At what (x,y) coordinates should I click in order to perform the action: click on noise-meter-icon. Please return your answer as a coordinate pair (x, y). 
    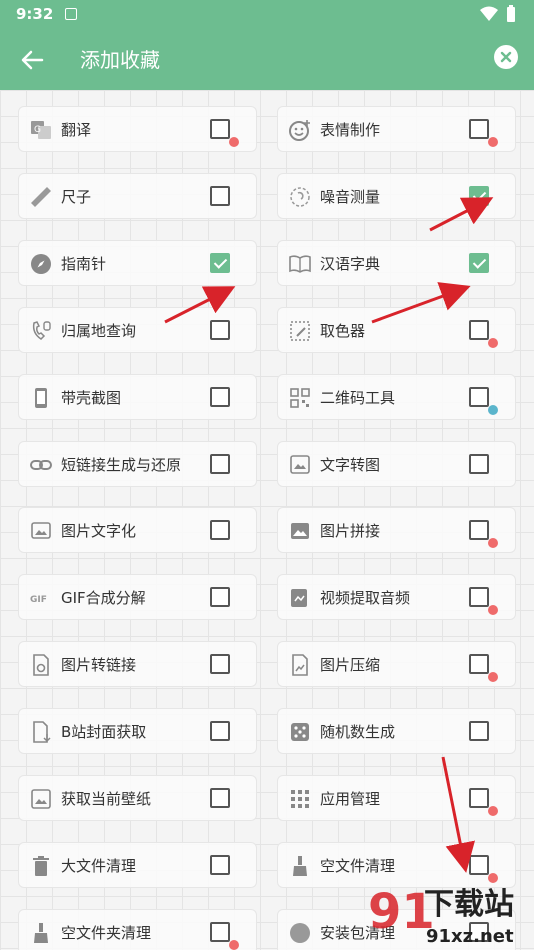
    Looking at the image, I should click on (300, 197).